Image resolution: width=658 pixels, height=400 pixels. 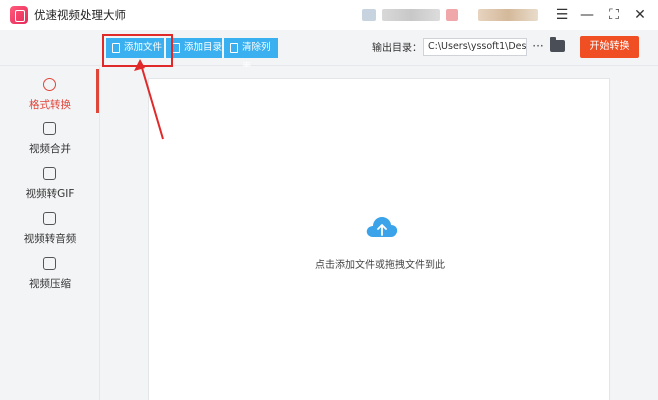 What do you see at coordinates (49, 173) in the screenshot?
I see `gif-icon` at bounding box center [49, 173].